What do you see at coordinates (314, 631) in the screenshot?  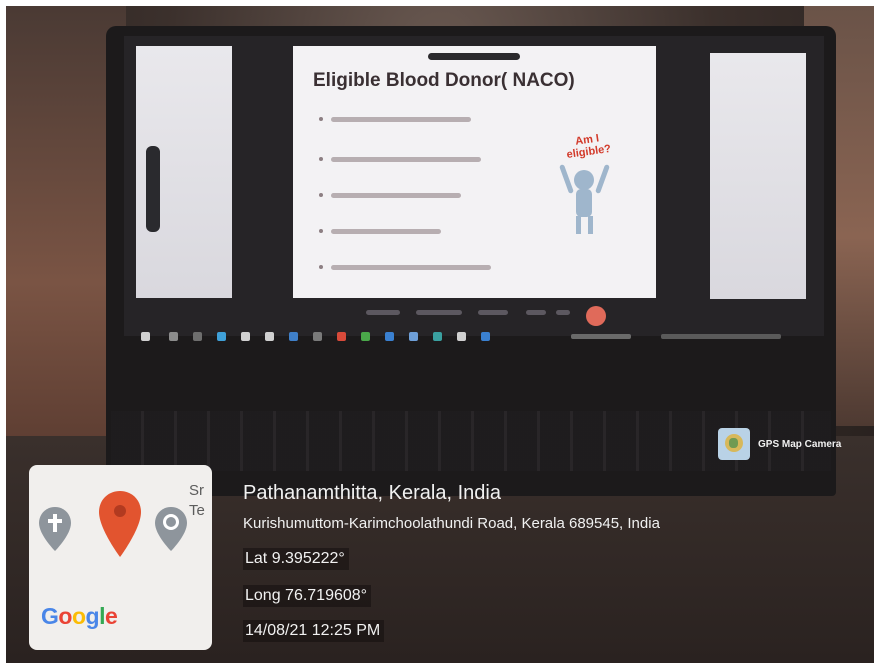 I see `timestamp: 14/08/21 12:25 PM` at bounding box center [314, 631].